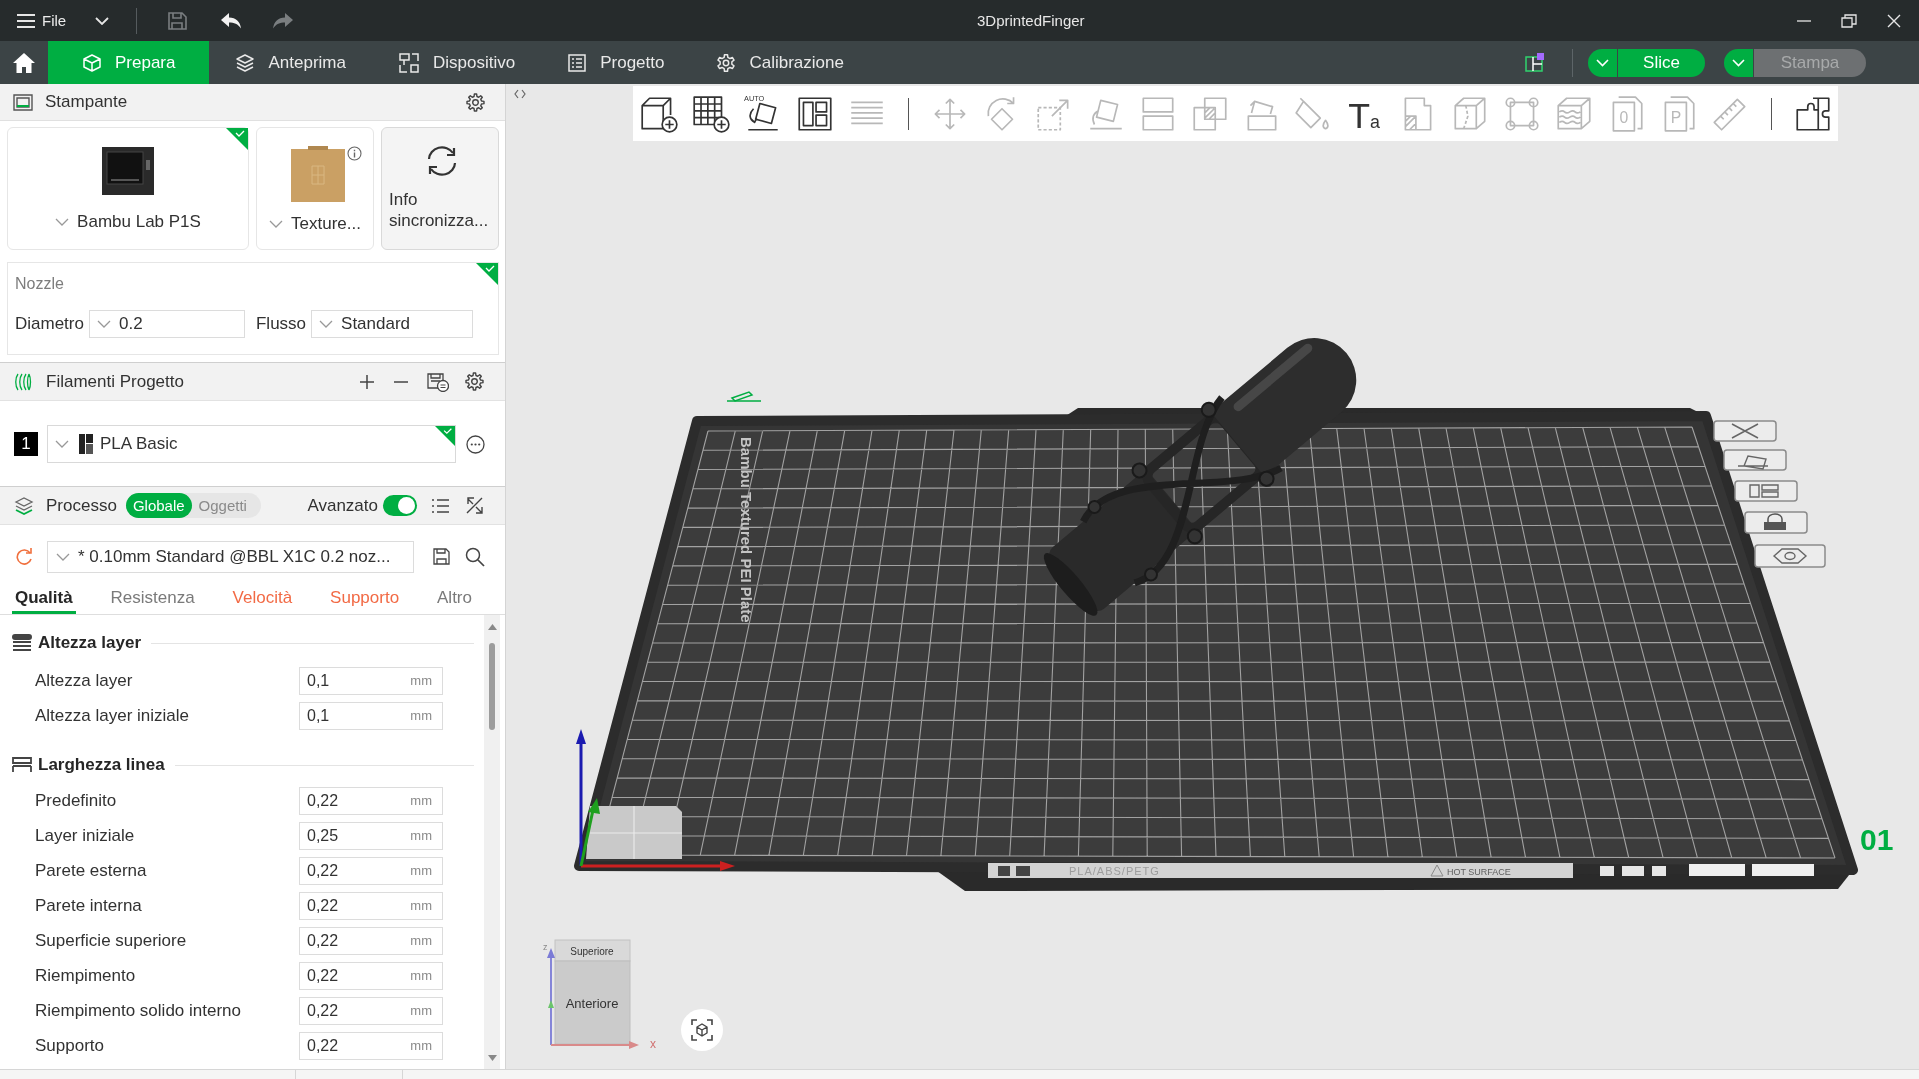 The image size is (1919, 1079). What do you see at coordinates (1790, 556) in the screenshot?
I see `hexagon-settings-icon` at bounding box center [1790, 556].